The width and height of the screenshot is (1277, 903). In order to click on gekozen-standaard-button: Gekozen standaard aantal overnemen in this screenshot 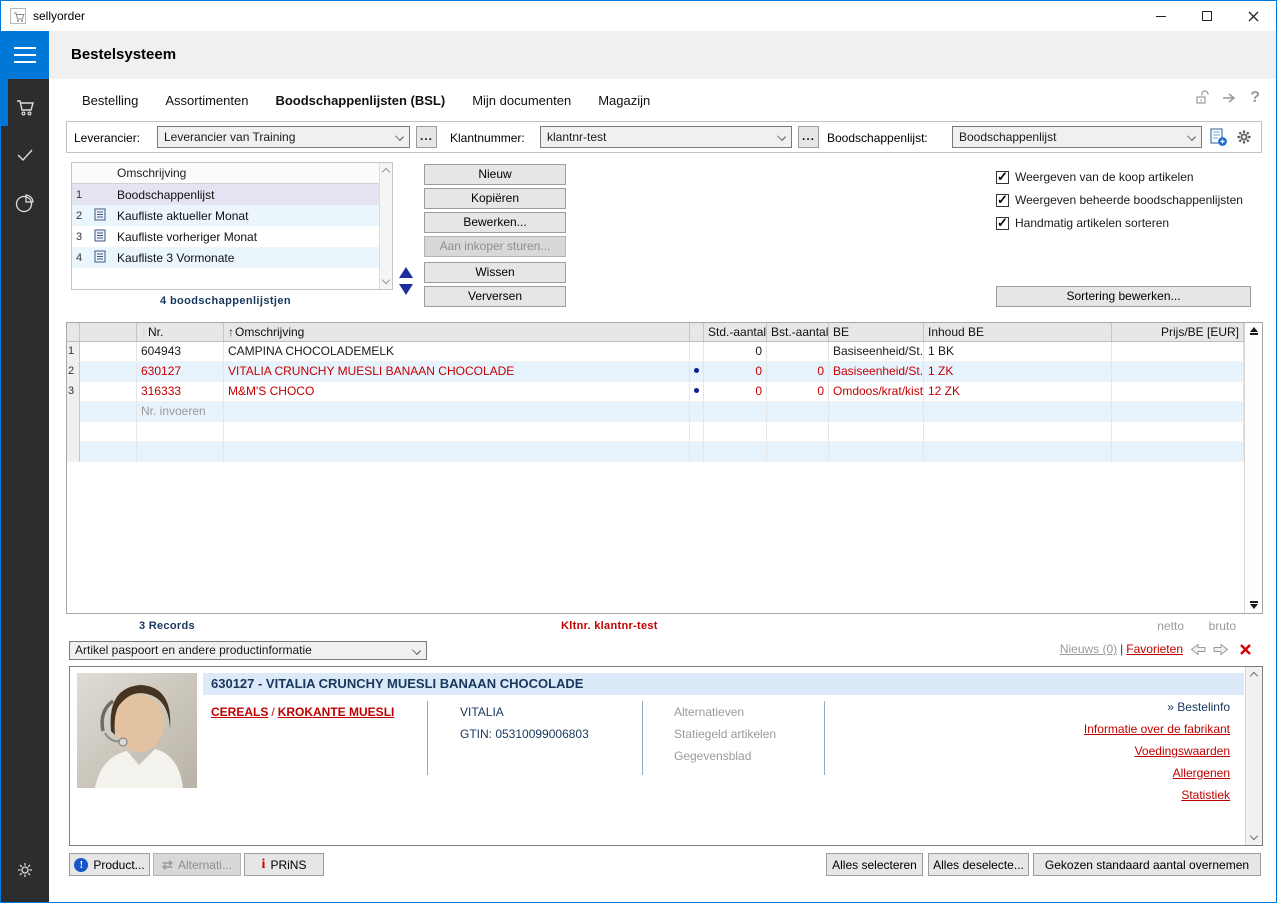, I will do `click(1147, 864)`.